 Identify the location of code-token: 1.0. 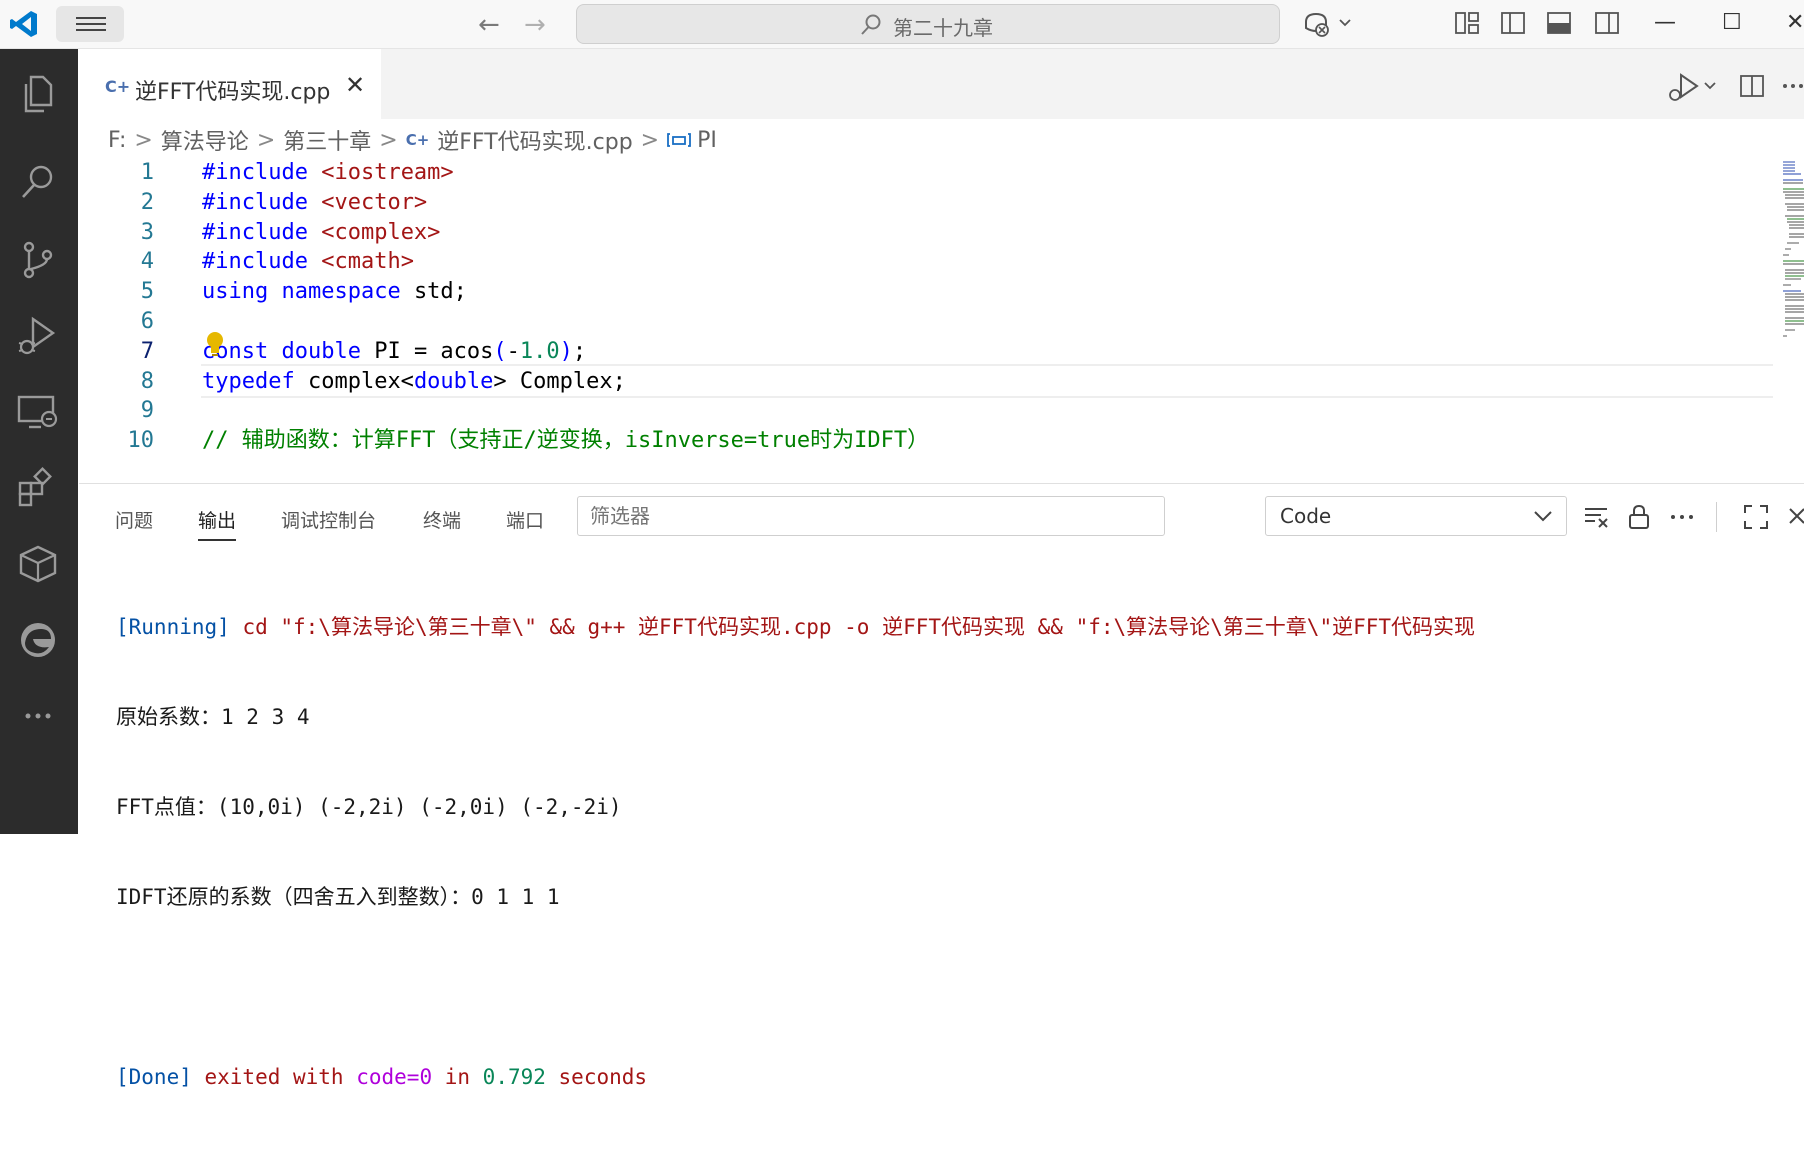
(539, 351).